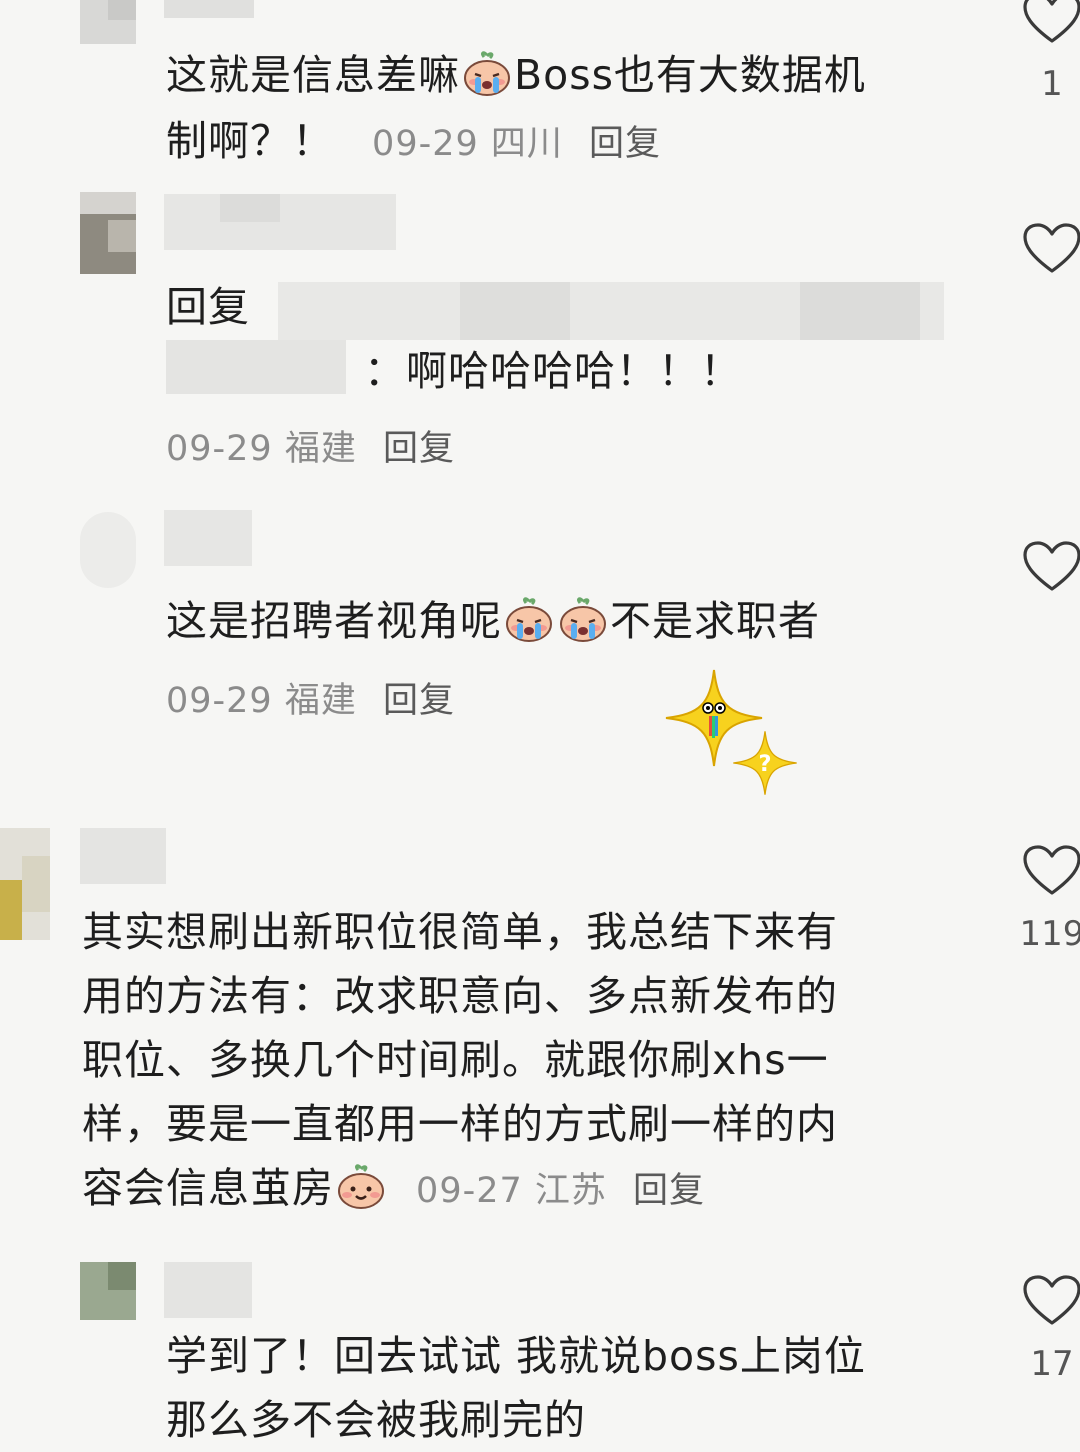  What do you see at coordinates (516, 1356) in the screenshot?
I see `comment-text-line: 学到了！回去试试 我就说boss上岗位` at bounding box center [516, 1356].